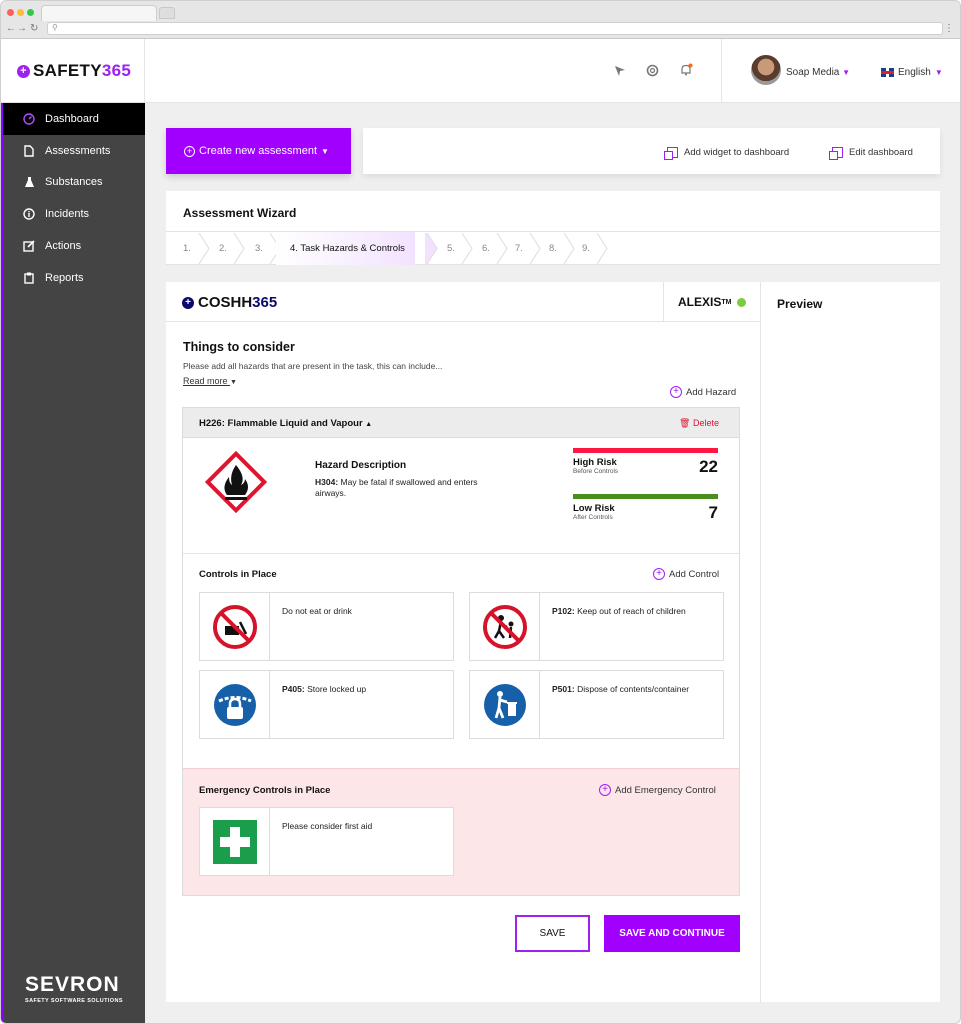  I want to click on logo-area: + SAFETY 365, so click(73, 71).